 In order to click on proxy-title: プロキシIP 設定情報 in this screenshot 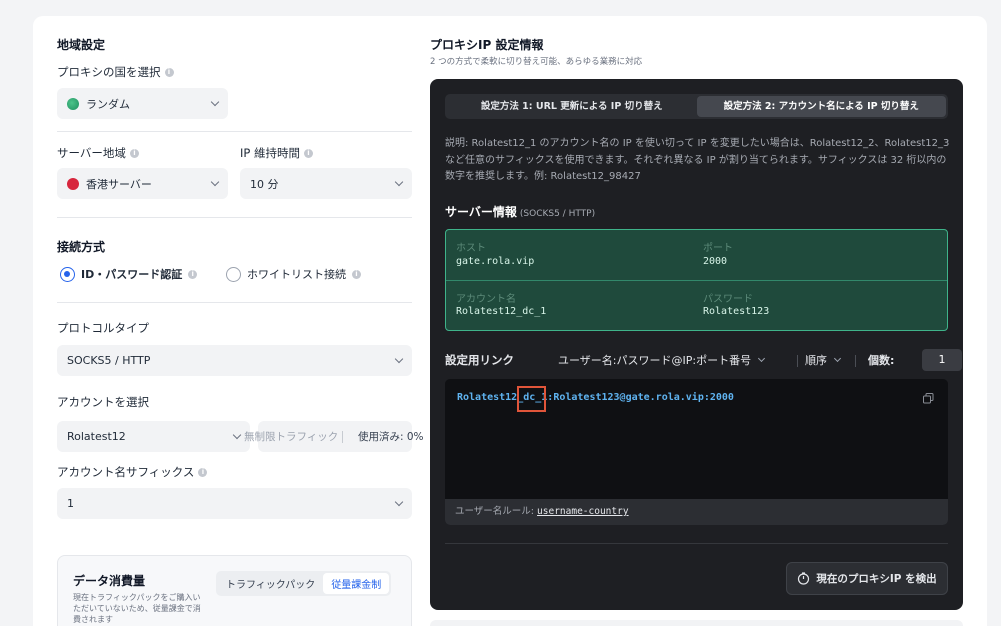, I will do `click(487, 45)`.